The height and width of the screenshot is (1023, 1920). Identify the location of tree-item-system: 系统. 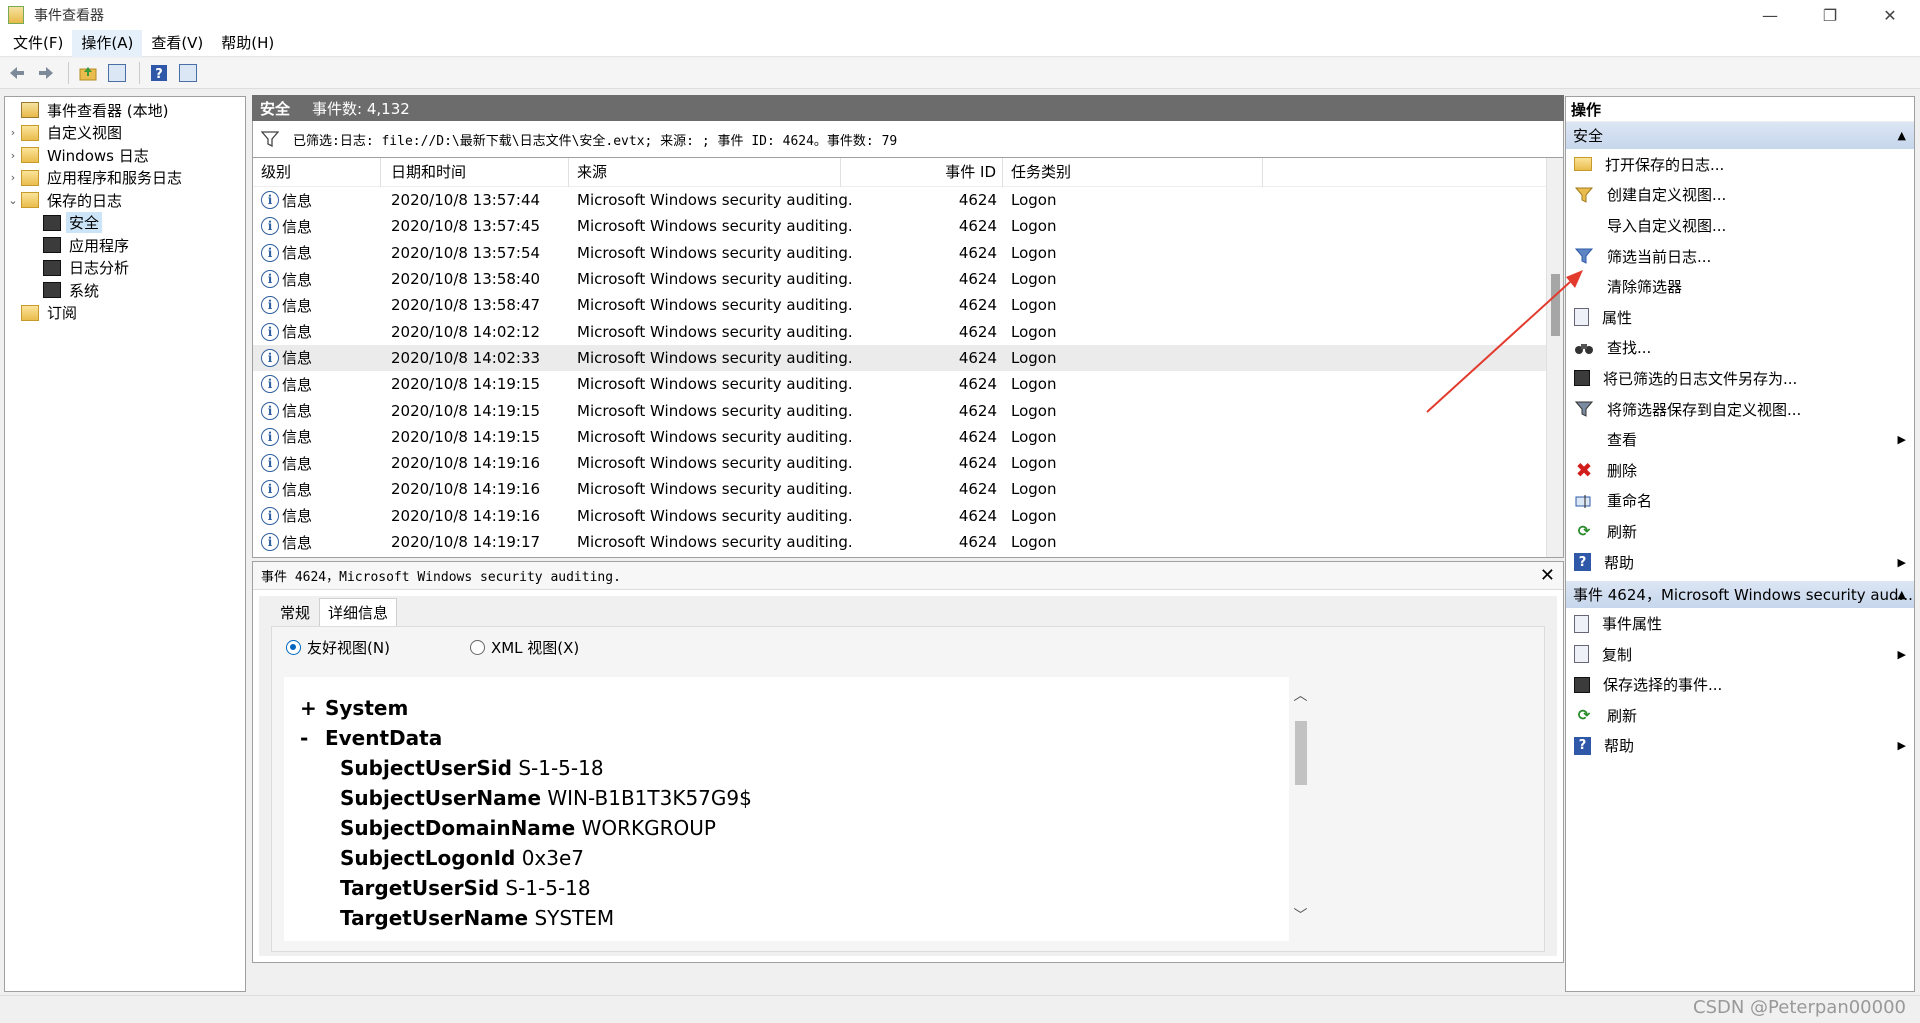
(125, 290).